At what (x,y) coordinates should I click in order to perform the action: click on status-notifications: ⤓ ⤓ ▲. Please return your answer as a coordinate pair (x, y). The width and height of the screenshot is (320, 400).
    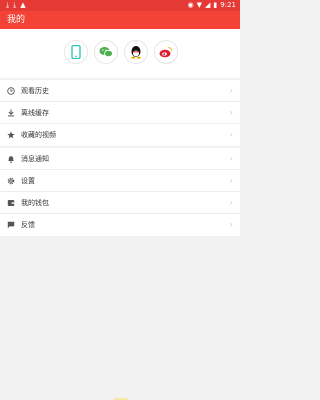
    Looking at the image, I should click on (16, 5).